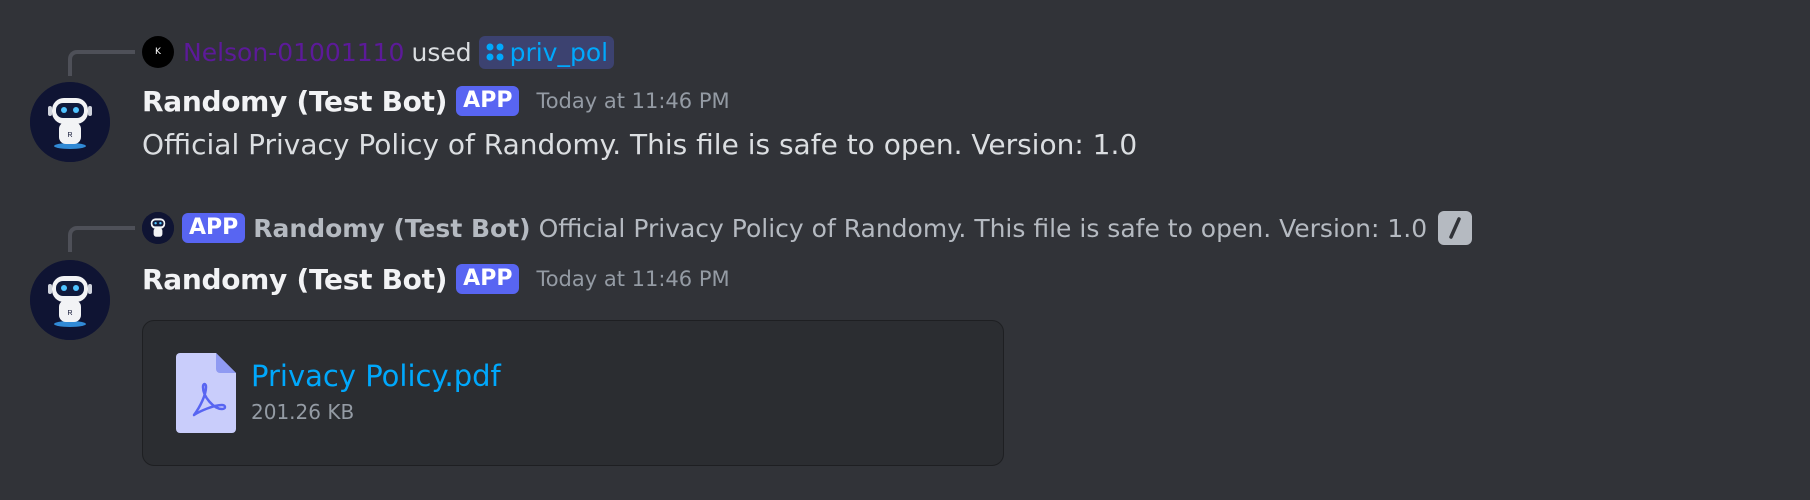 This screenshot has width=1810, height=500. I want to click on pdf-file-icon, so click(206, 393).